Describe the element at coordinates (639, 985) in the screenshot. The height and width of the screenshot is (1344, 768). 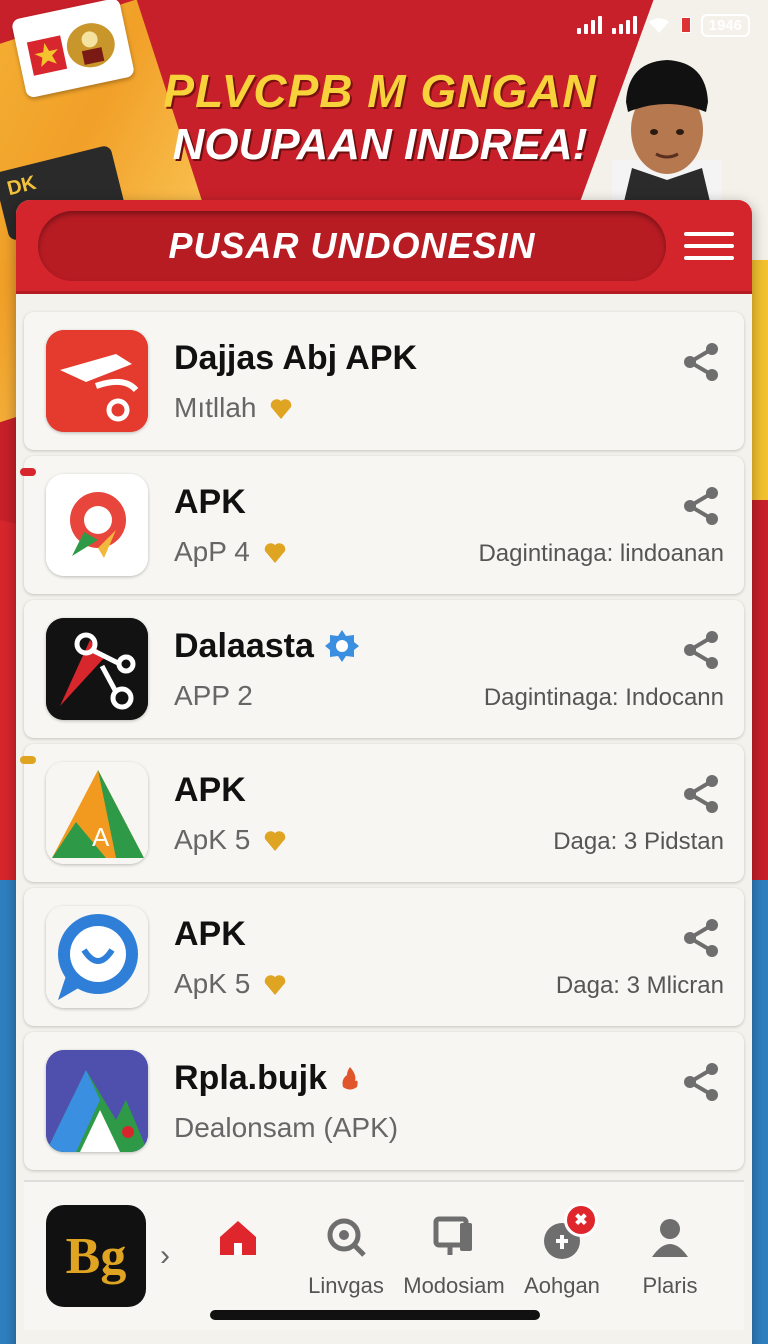
I see `app-meta: Daga: 3 Mlicran` at that location.